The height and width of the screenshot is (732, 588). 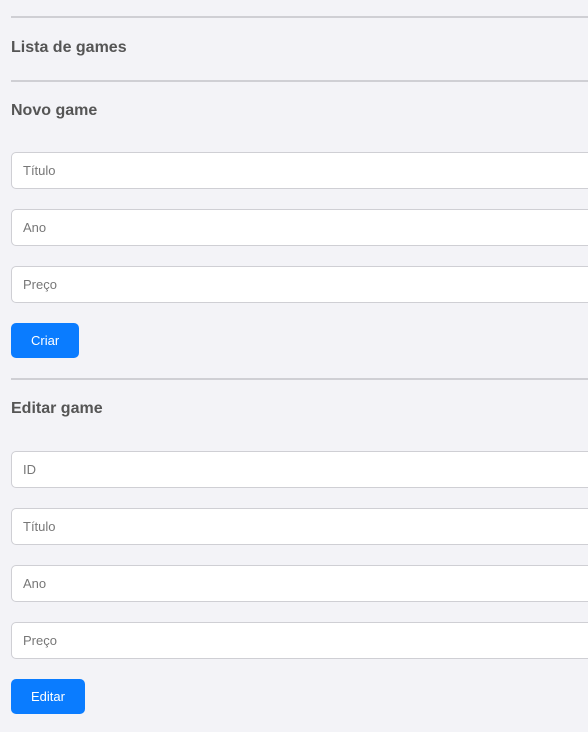 What do you see at coordinates (299, 583) in the screenshot?
I see `edit-ano-input` at bounding box center [299, 583].